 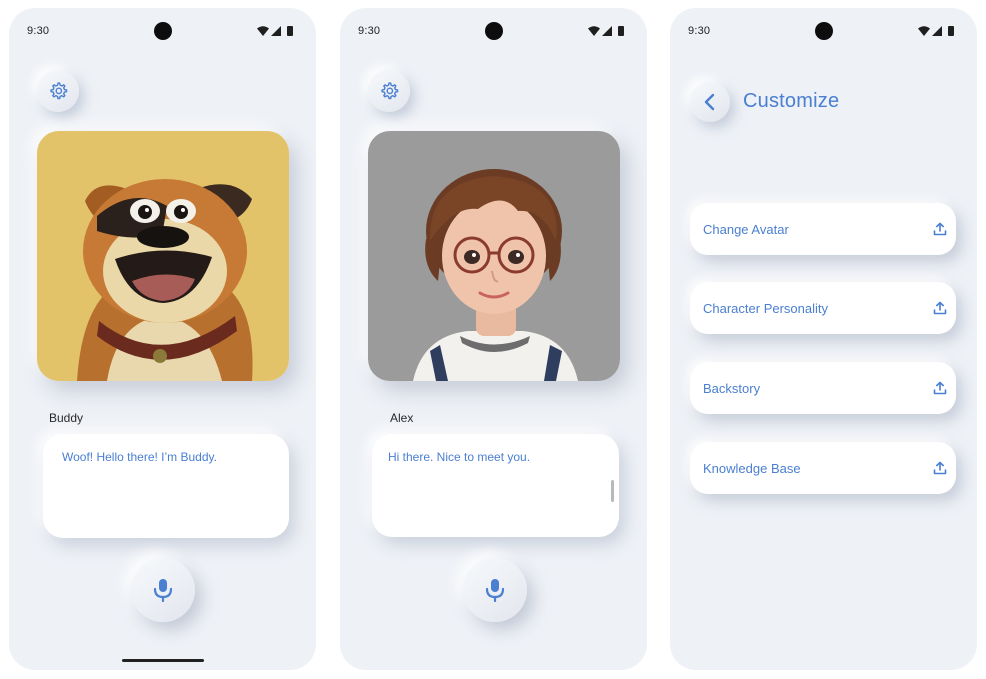 What do you see at coordinates (823, 229) in the screenshot?
I see `change-avatar-item: Change Avatar` at bounding box center [823, 229].